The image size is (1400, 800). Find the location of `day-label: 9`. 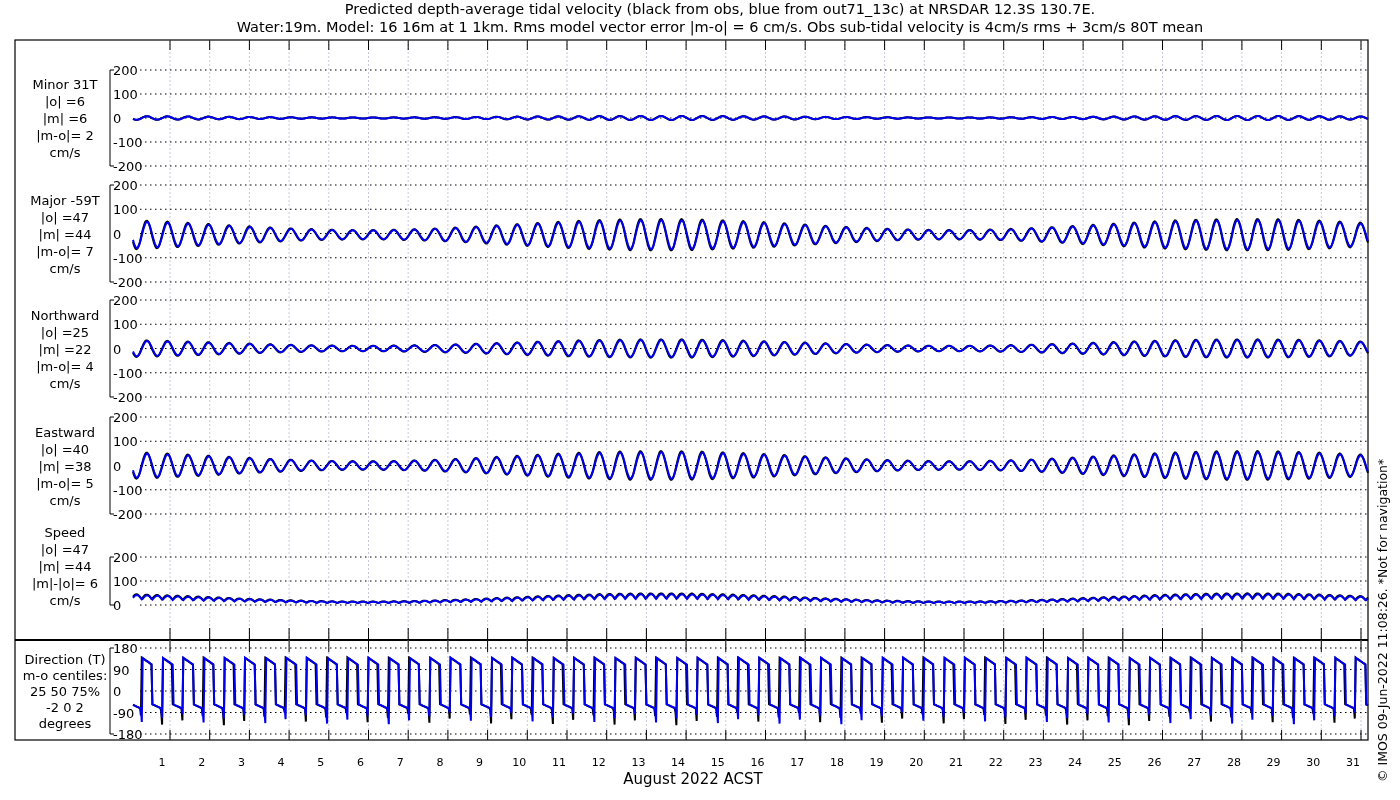

day-label: 9 is located at coordinates (480, 762).